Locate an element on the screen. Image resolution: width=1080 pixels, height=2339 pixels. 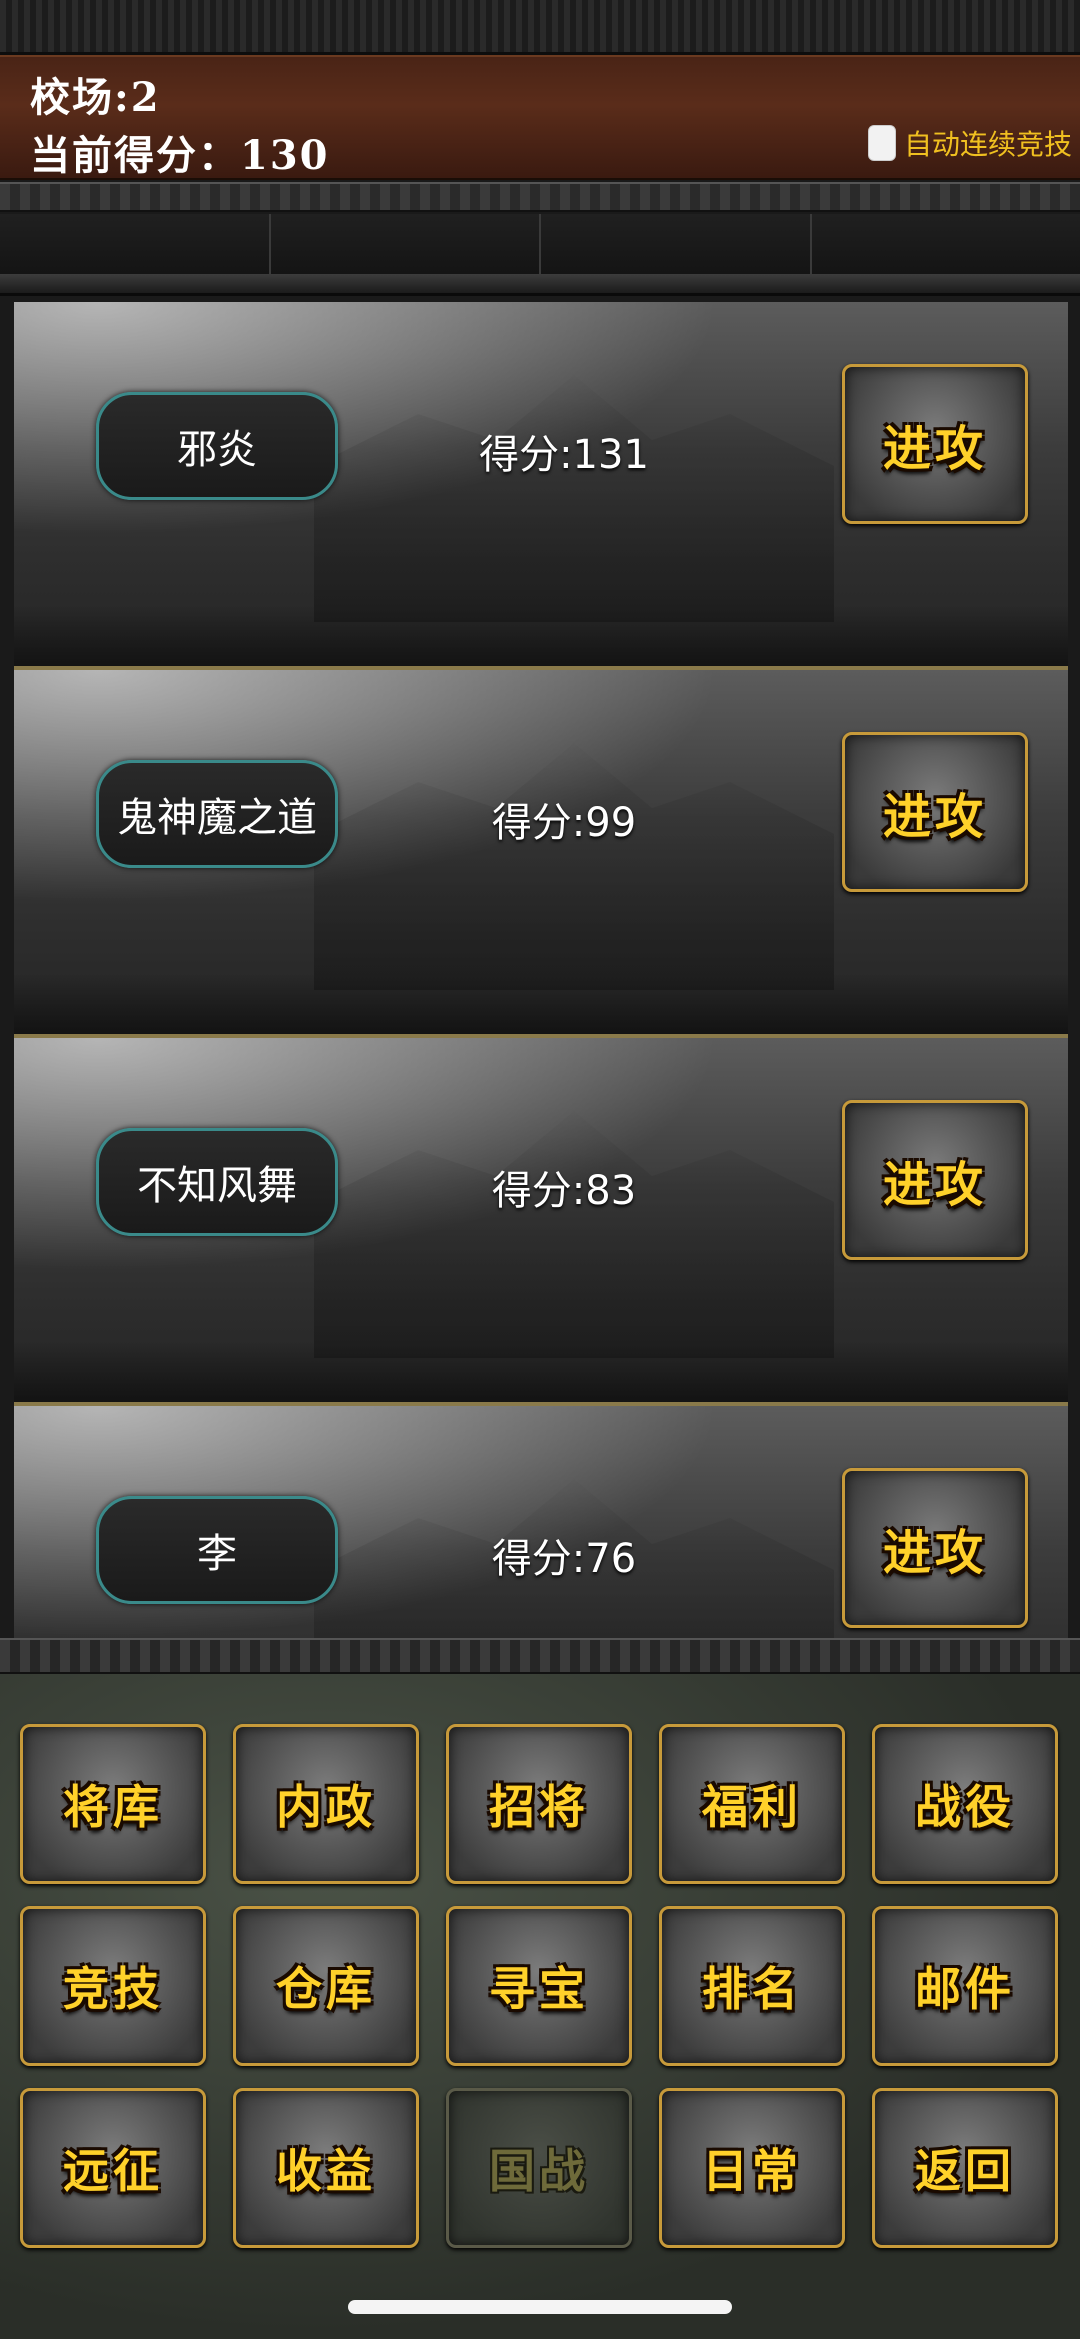
auto-continuous-toggle: 自动连续竞技 is located at coordinates (969, 143).